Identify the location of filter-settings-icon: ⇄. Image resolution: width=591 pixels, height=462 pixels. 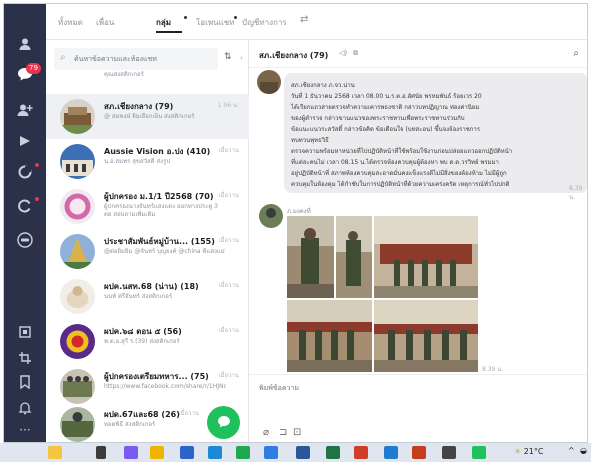
(304, 19).